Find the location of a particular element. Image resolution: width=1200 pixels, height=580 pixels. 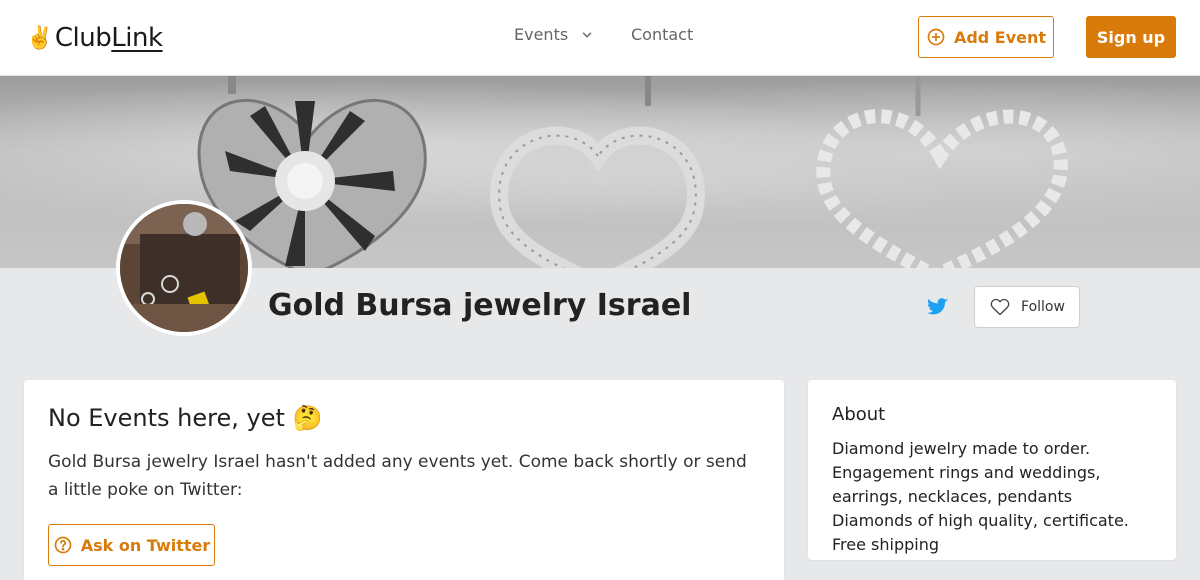

twitter-icon is located at coordinates (938, 307).